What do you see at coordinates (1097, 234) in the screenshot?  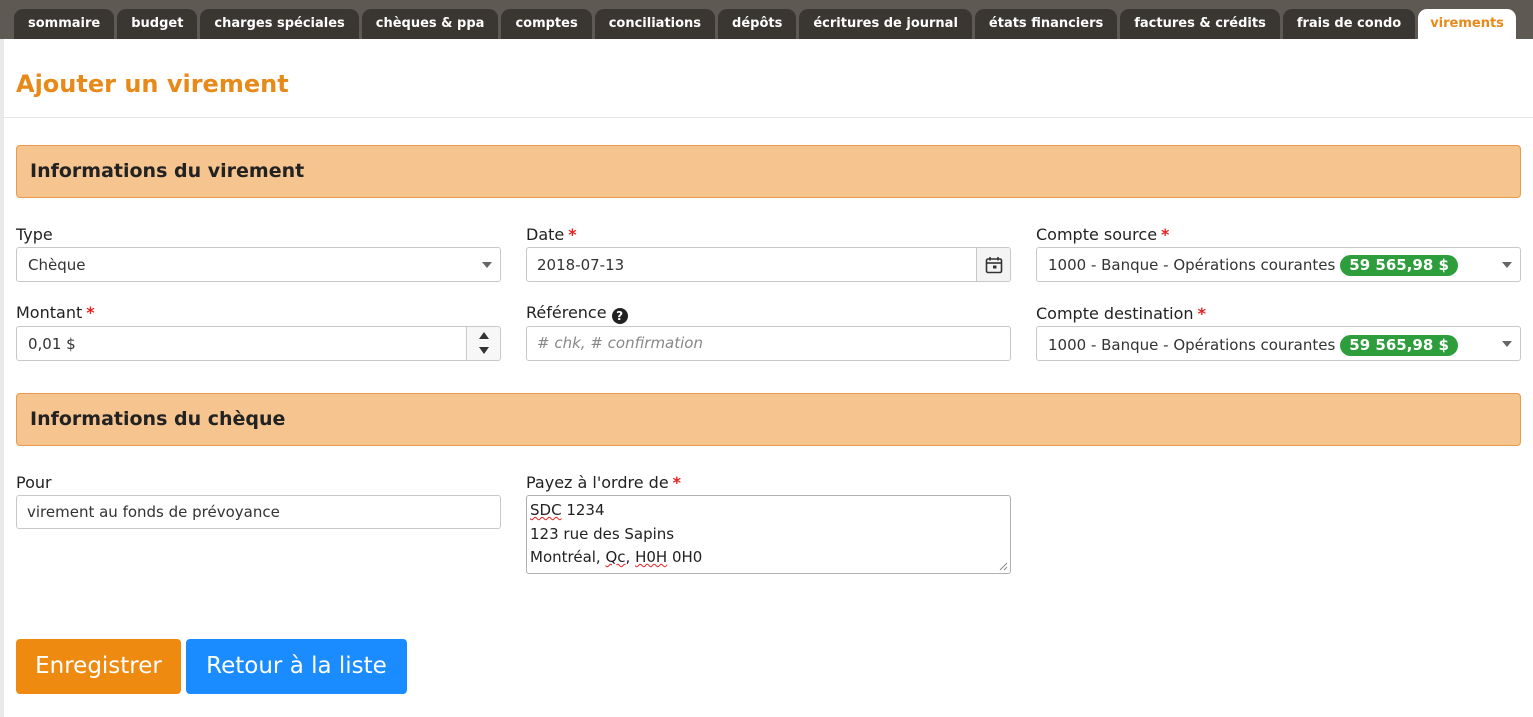 I see `source-account-label-text: Compte source` at bounding box center [1097, 234].